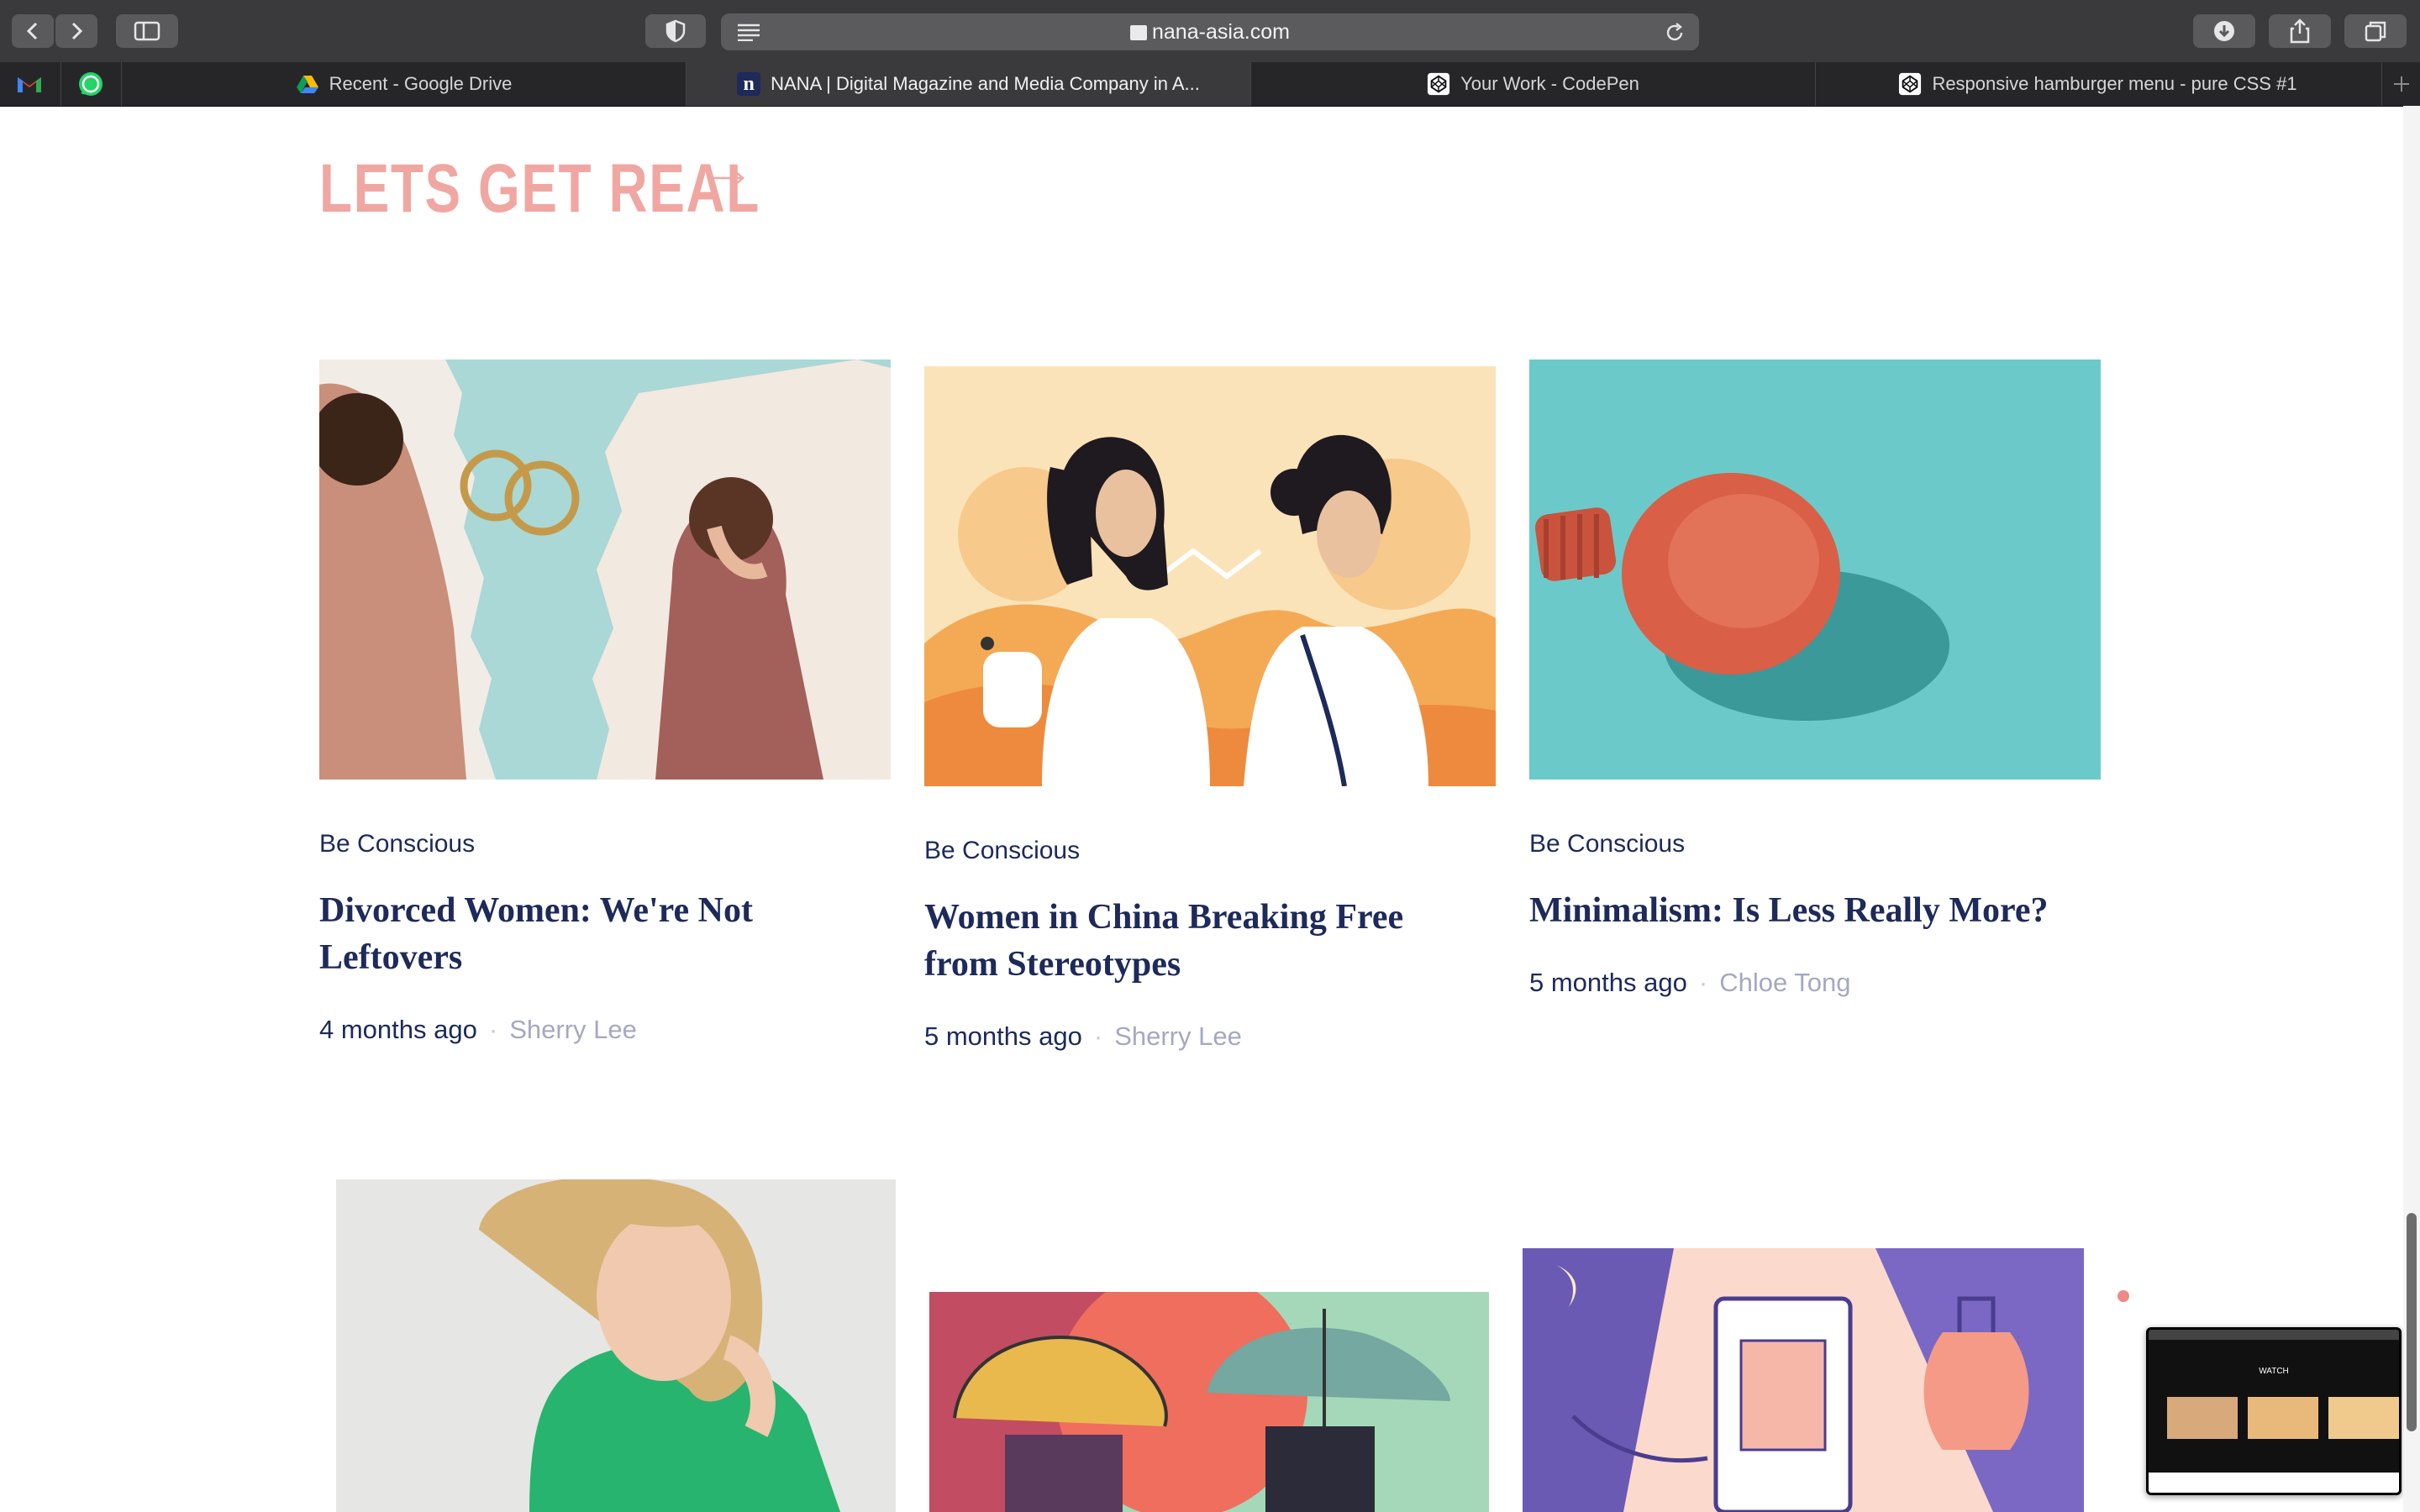  I want to click on article-time: 4 months ago, so click(398, 1029).